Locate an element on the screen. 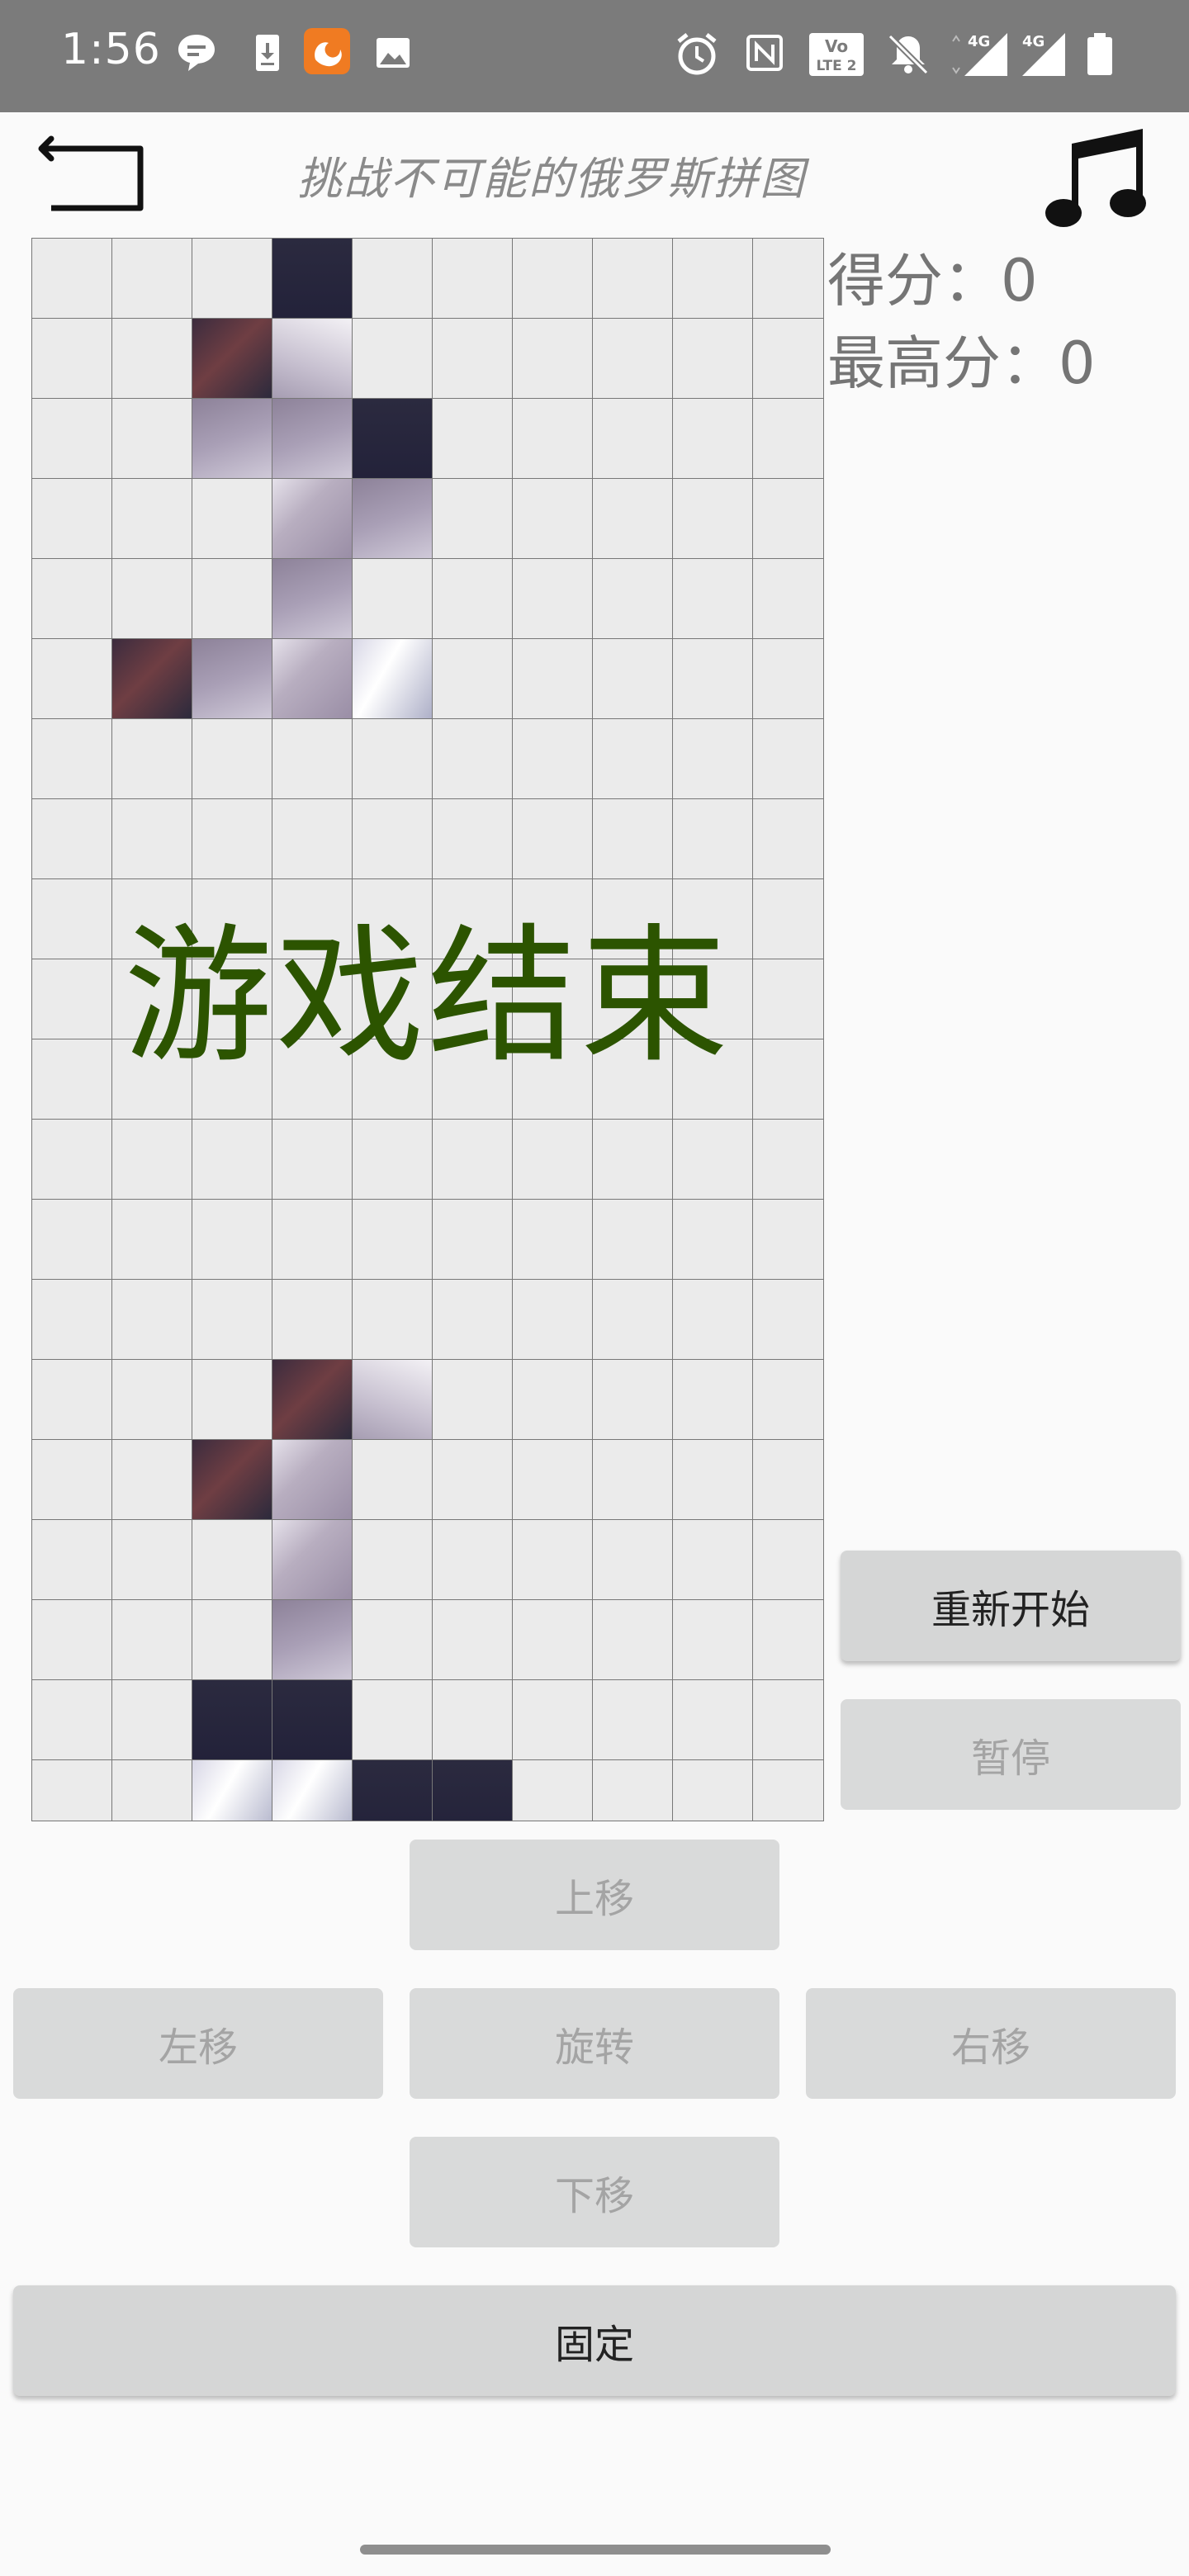 The image size is (1189, 2576). move-down-button: 下移 is located at coordinates (594, 2192).